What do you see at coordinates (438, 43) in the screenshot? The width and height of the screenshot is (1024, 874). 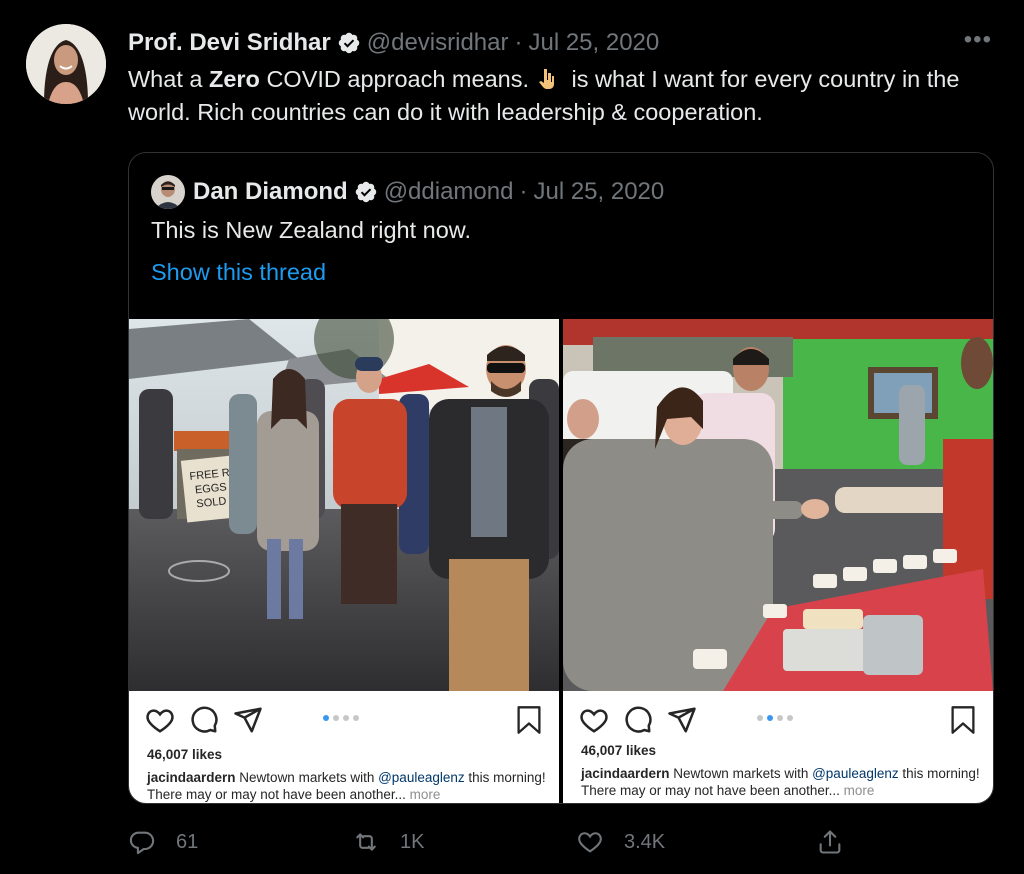 I see `author-handle: @devisridhar` at bounding box center [438, 43].